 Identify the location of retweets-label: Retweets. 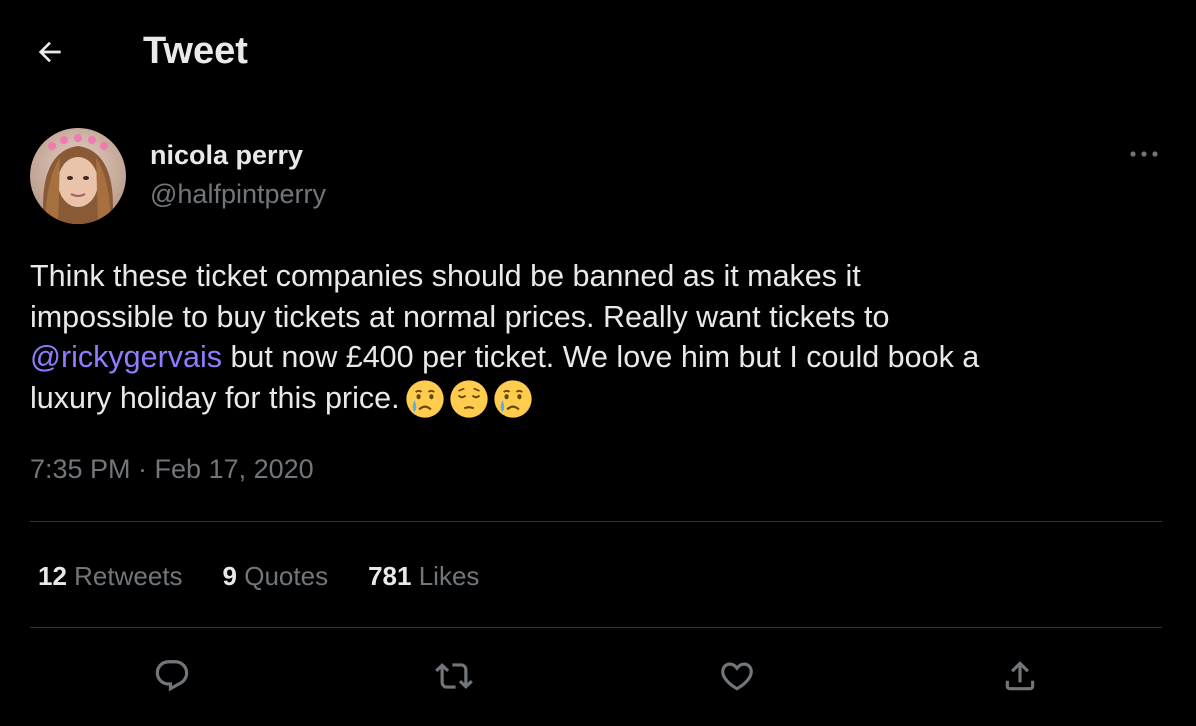
(128, 576).